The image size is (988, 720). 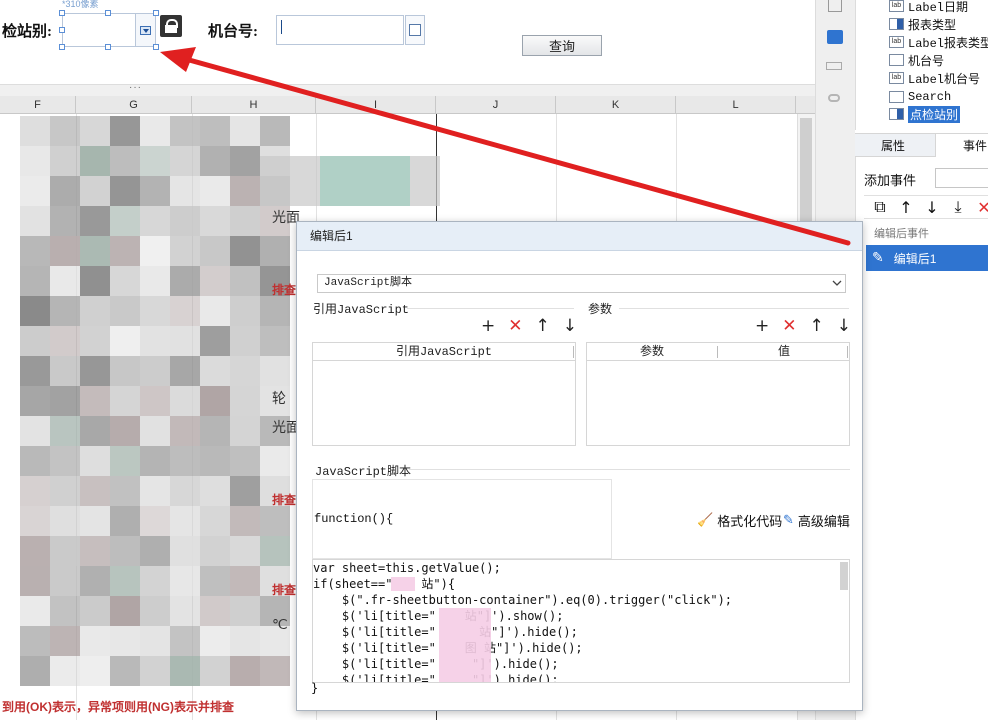 I want to click on tree-item: 点检站别, so click(x=925, y=114).